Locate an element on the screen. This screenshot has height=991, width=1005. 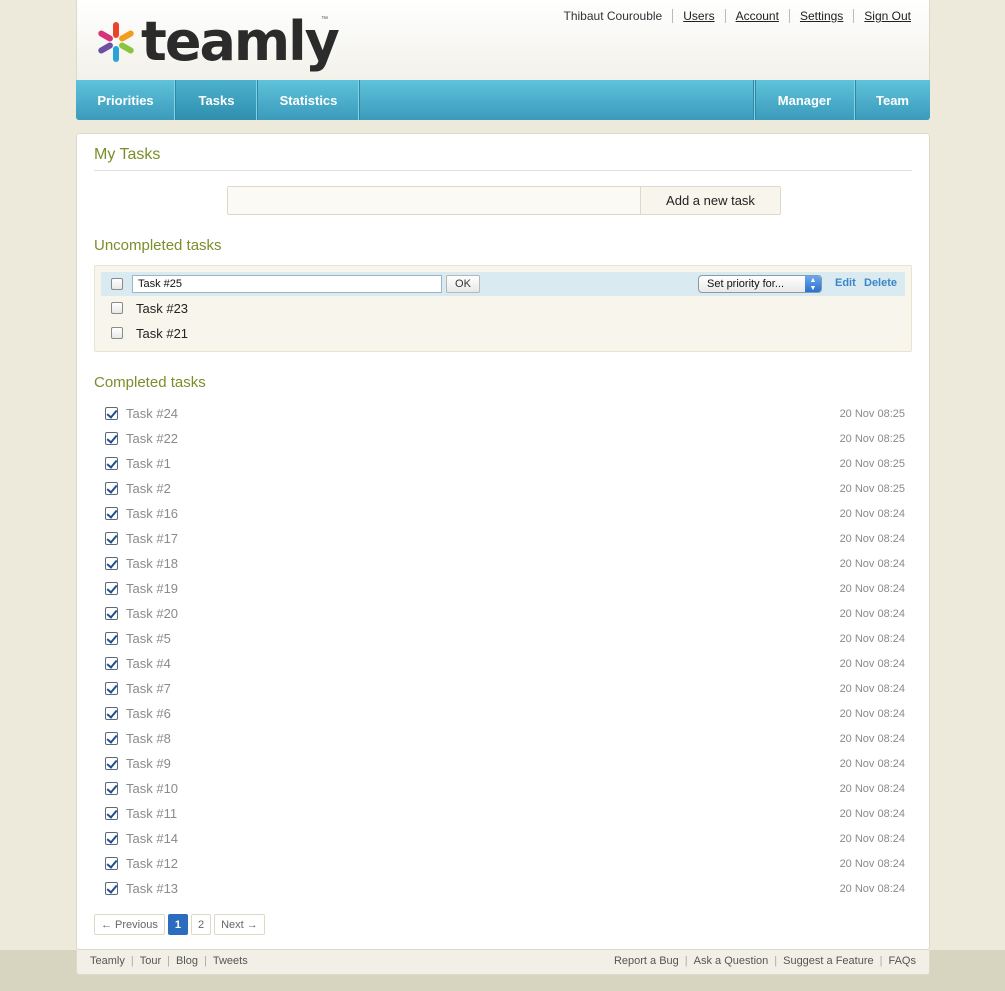
task-label: Task #6 is located at coordinates (148, 713).